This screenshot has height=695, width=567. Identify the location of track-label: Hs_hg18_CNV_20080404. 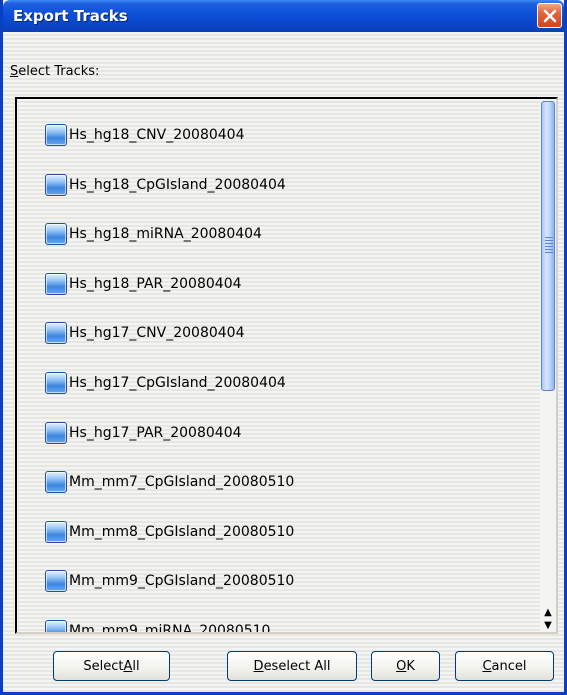
(157, 135).